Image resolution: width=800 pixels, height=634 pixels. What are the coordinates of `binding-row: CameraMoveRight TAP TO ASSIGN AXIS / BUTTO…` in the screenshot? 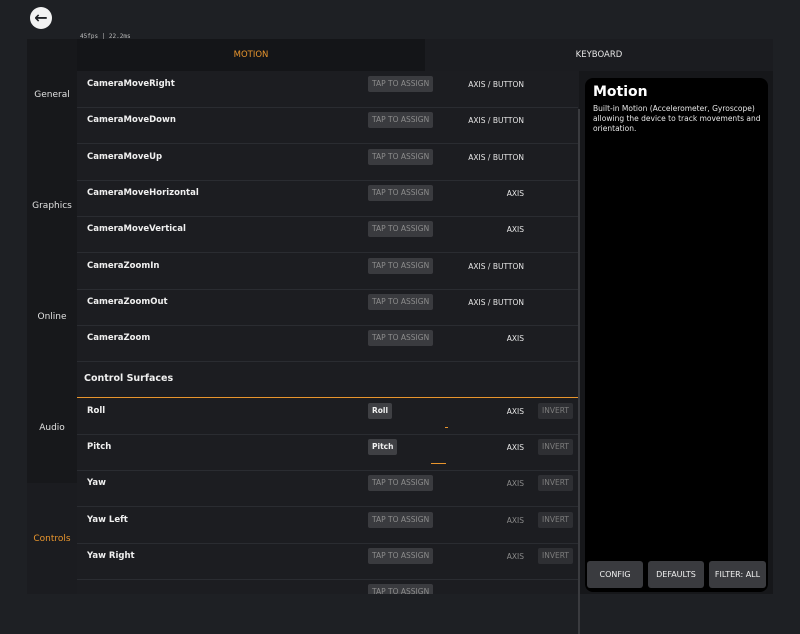 It's located at (327, 89).